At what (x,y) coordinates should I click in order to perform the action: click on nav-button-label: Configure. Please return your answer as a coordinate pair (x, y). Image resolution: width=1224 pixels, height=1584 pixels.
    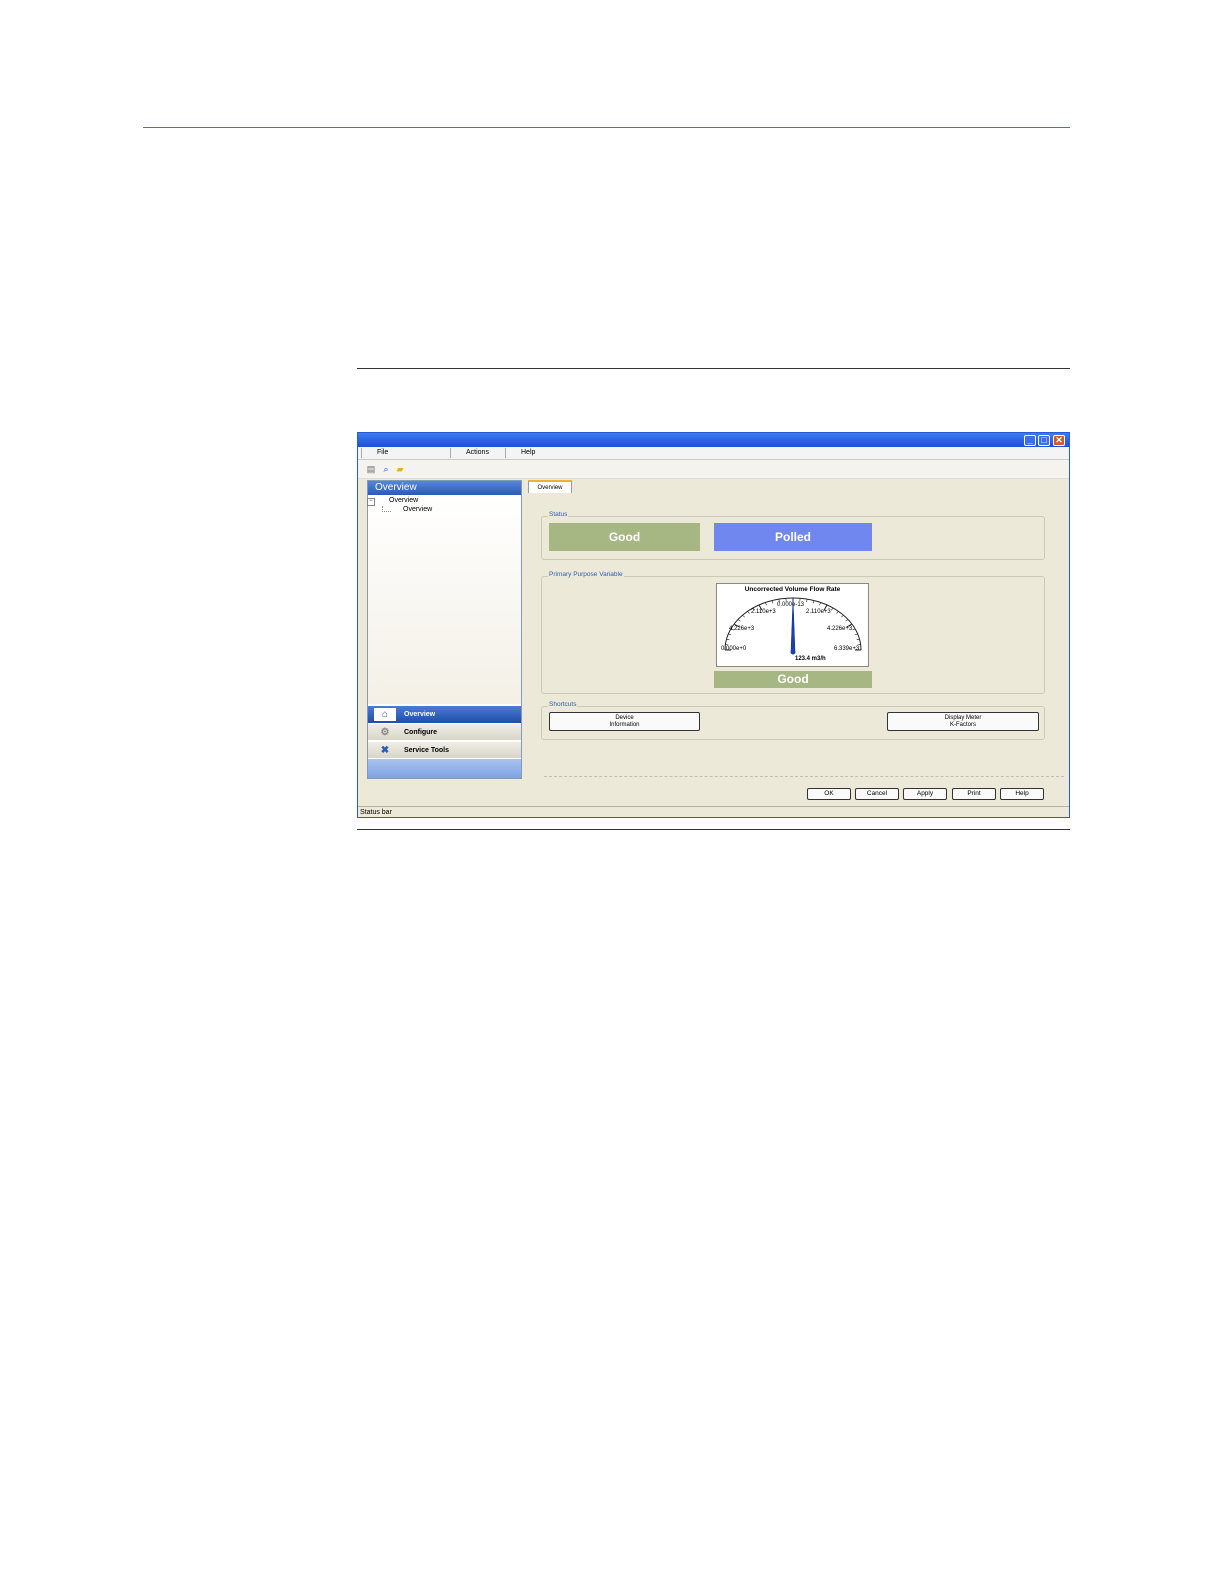
    Looking at the image, I should click on (421, 732).